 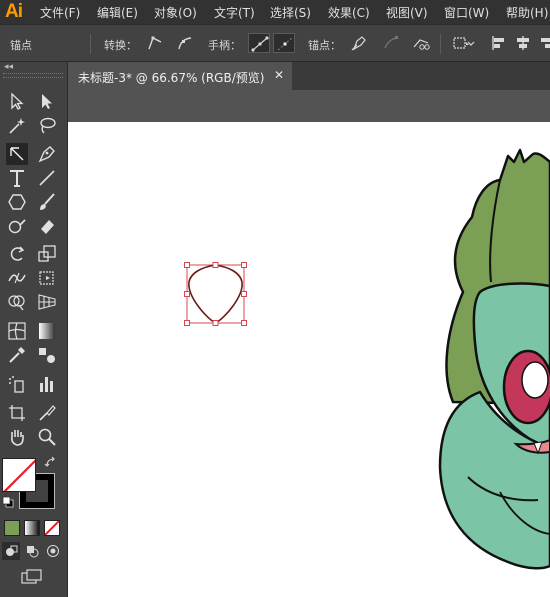 I want to click on align-right-icon, so click(x=542, y=43).